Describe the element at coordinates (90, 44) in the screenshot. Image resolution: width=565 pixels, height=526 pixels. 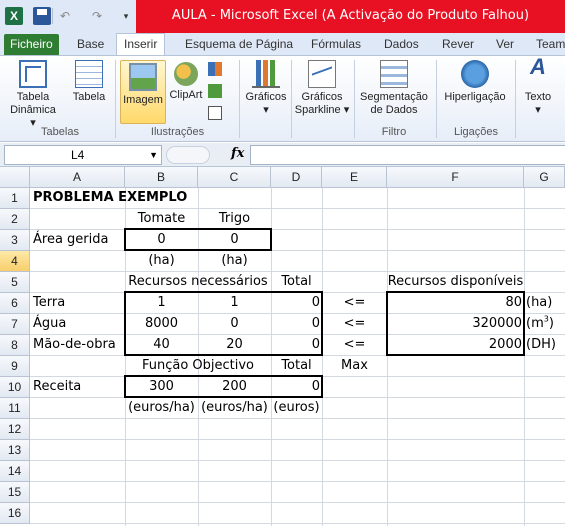
I see `tab-base: Base` at that location.